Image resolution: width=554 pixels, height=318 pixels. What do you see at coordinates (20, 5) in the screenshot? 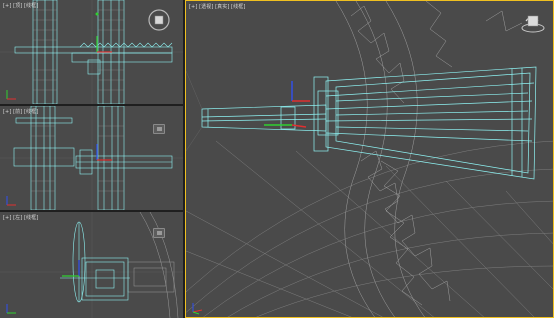
I see `viewport-top-label: [+] [顶] [线框]` at bounding box center [20, 5].